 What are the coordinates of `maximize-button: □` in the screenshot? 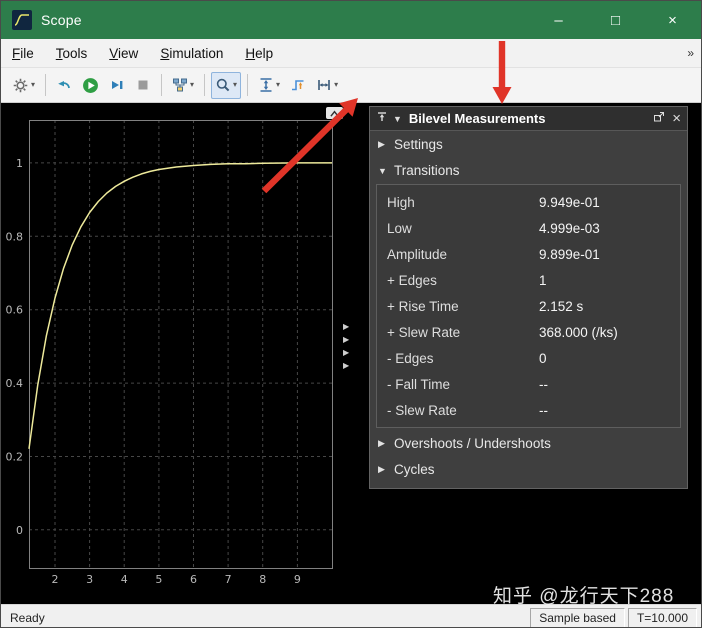 It's located at (615, 20).